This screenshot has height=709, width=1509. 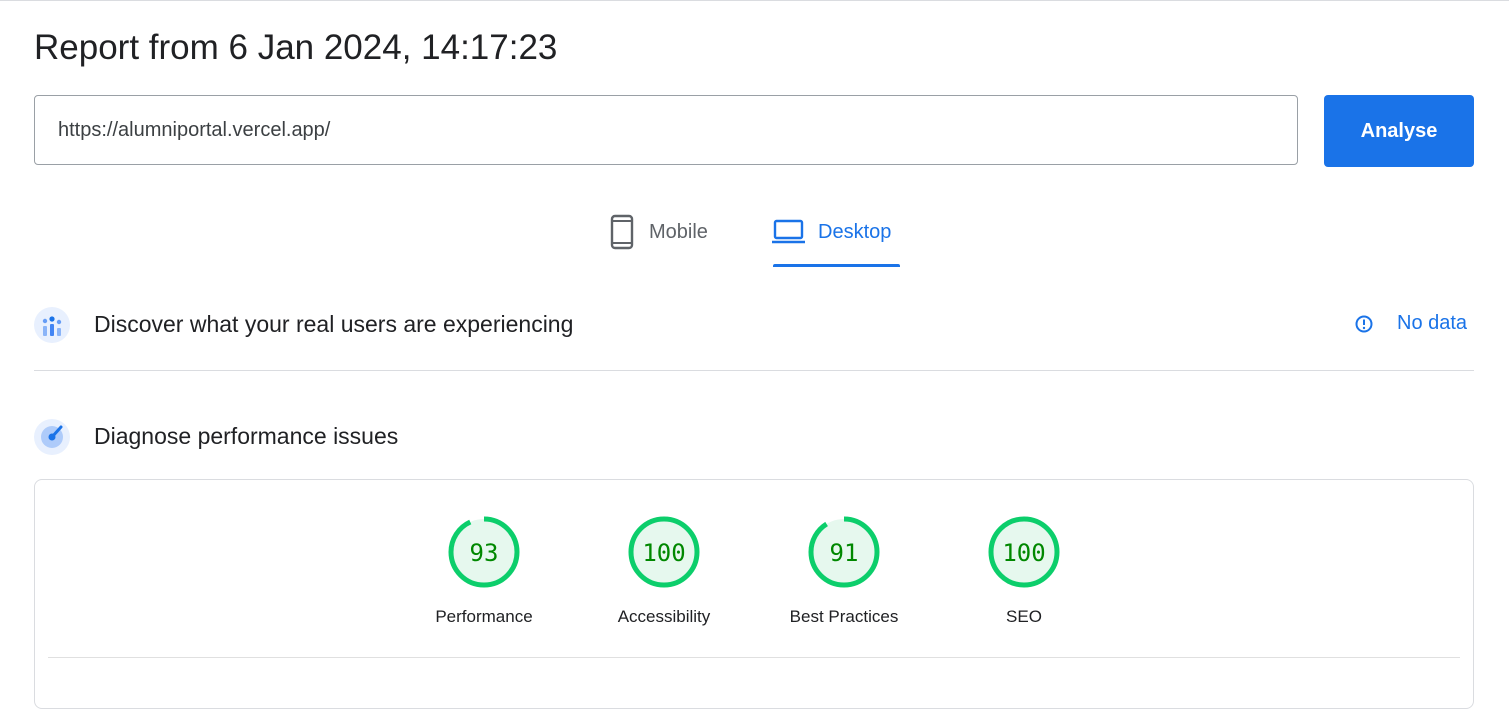 What do you see at coordinates (836, 265) in the screenshot?
I see `tab-selected-indicator` at bounding box center [836, 265].